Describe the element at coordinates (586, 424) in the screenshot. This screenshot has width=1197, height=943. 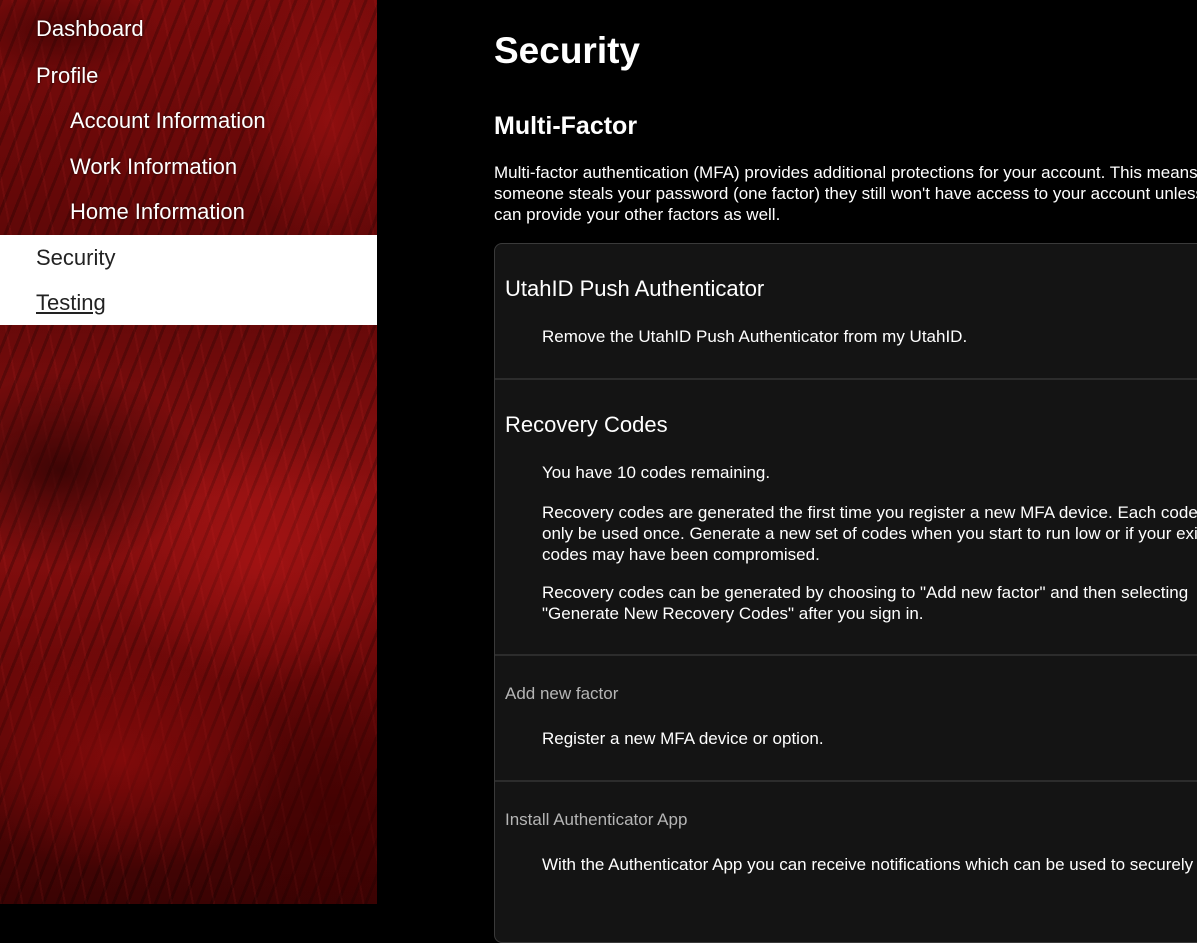
I see `recovery-codes-title: Recovery Codes` at that location.